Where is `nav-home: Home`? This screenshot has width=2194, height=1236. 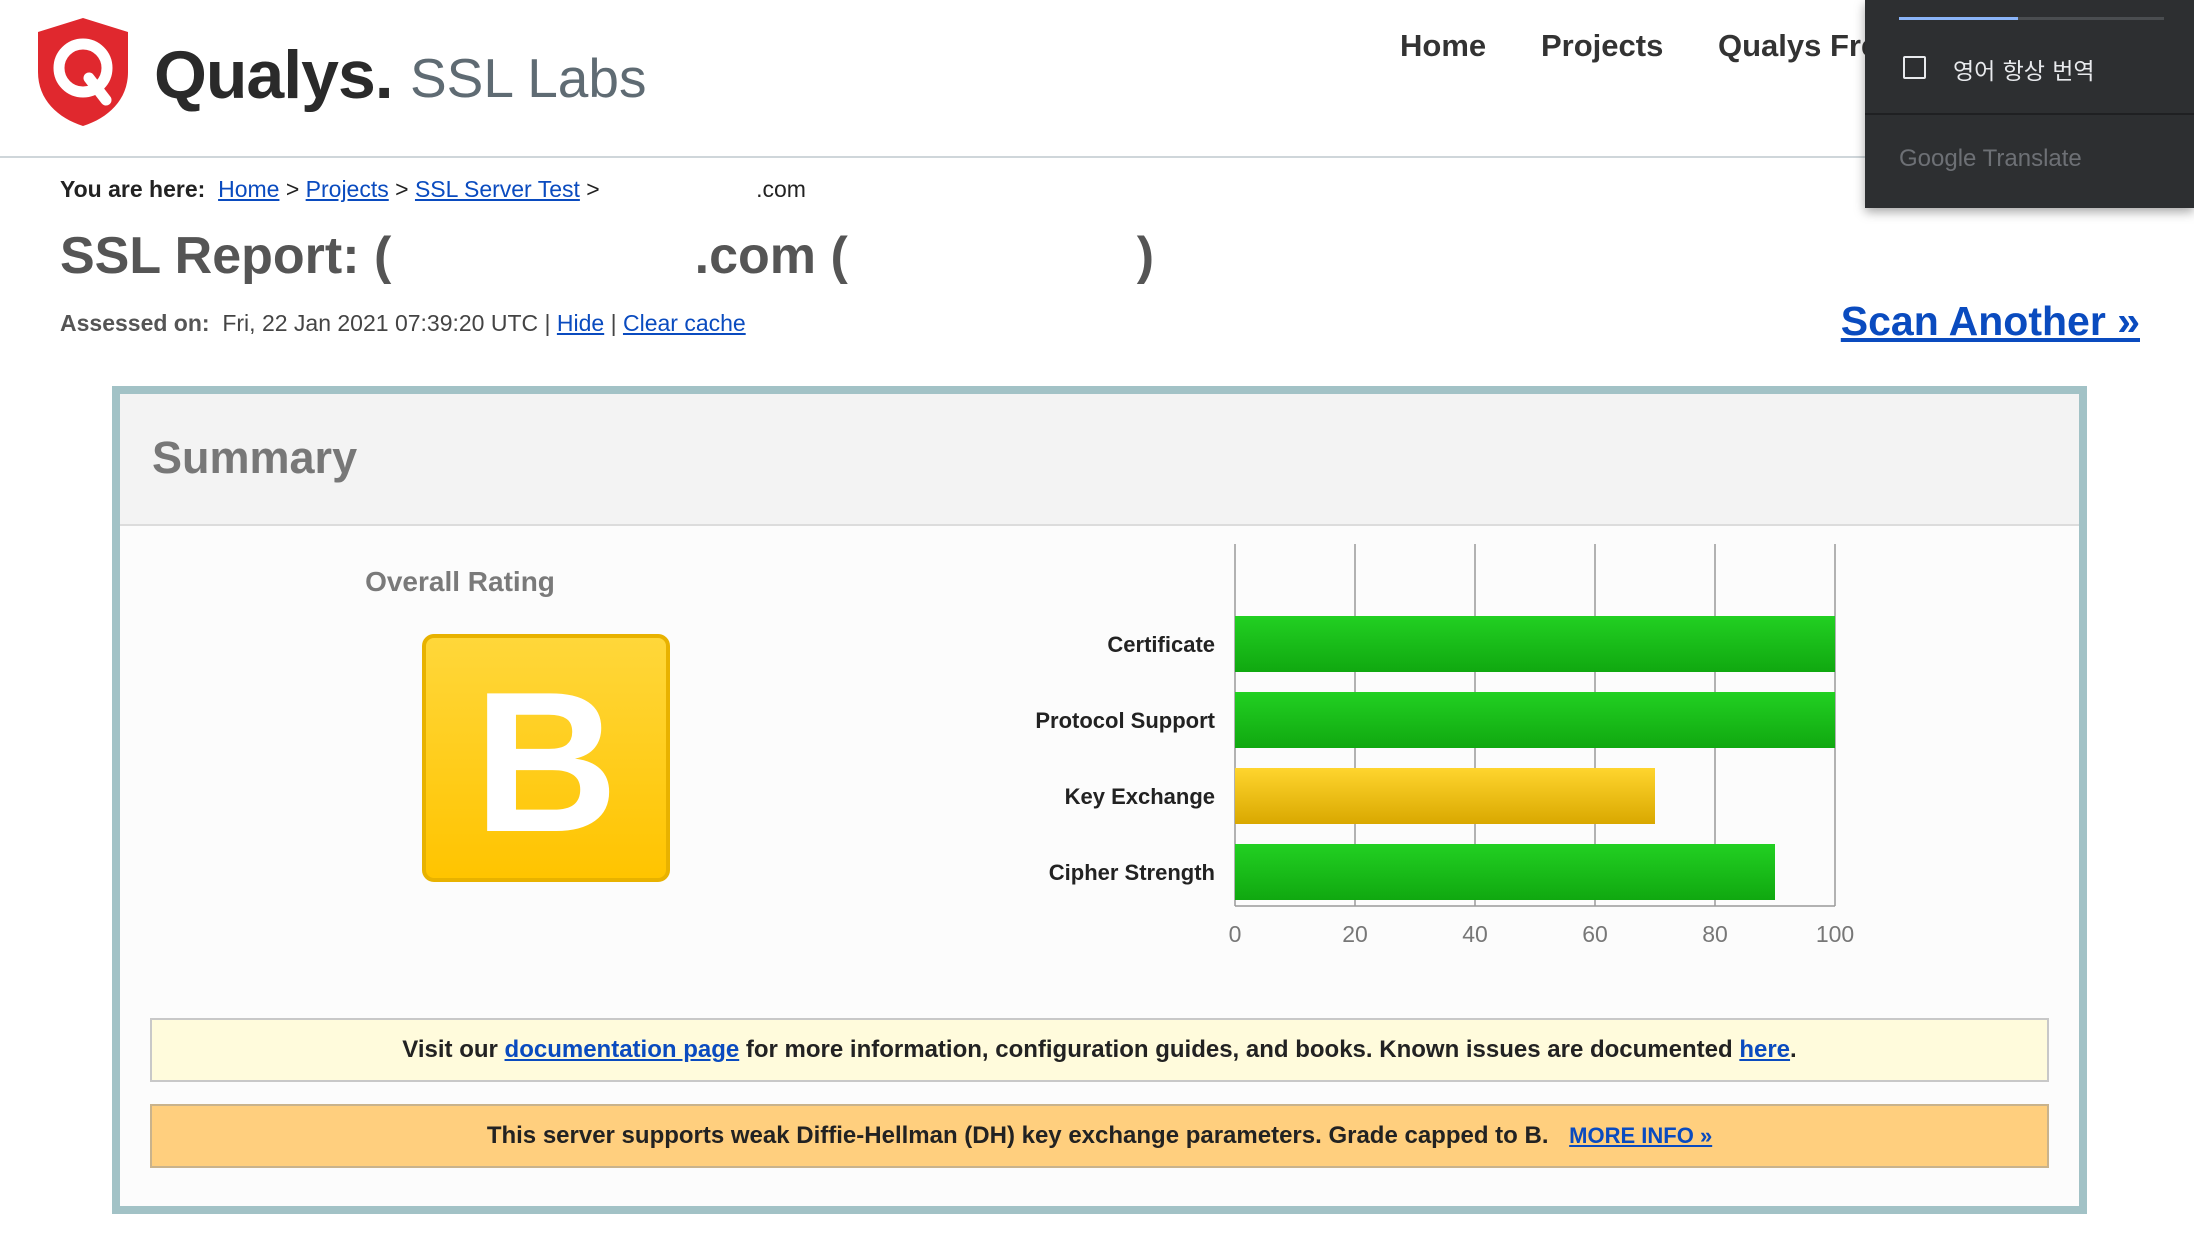
nav-home: Home is located at coordinates (1443, 46).